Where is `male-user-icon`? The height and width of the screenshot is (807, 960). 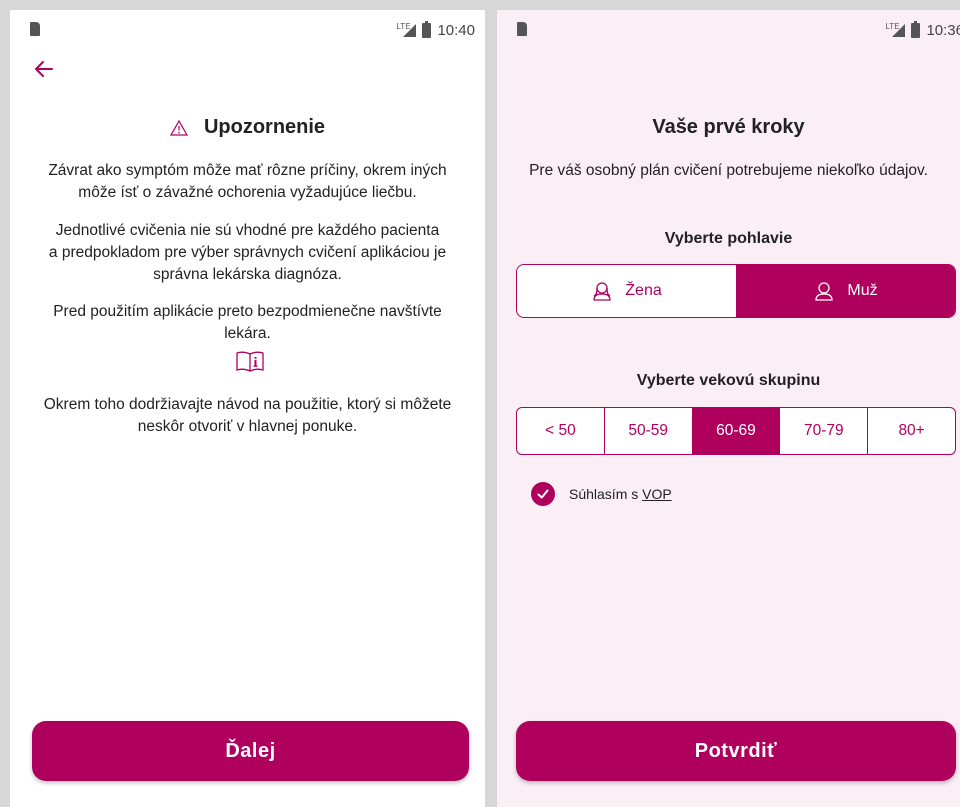
male-user-icon is located at coordinates (824, 291).